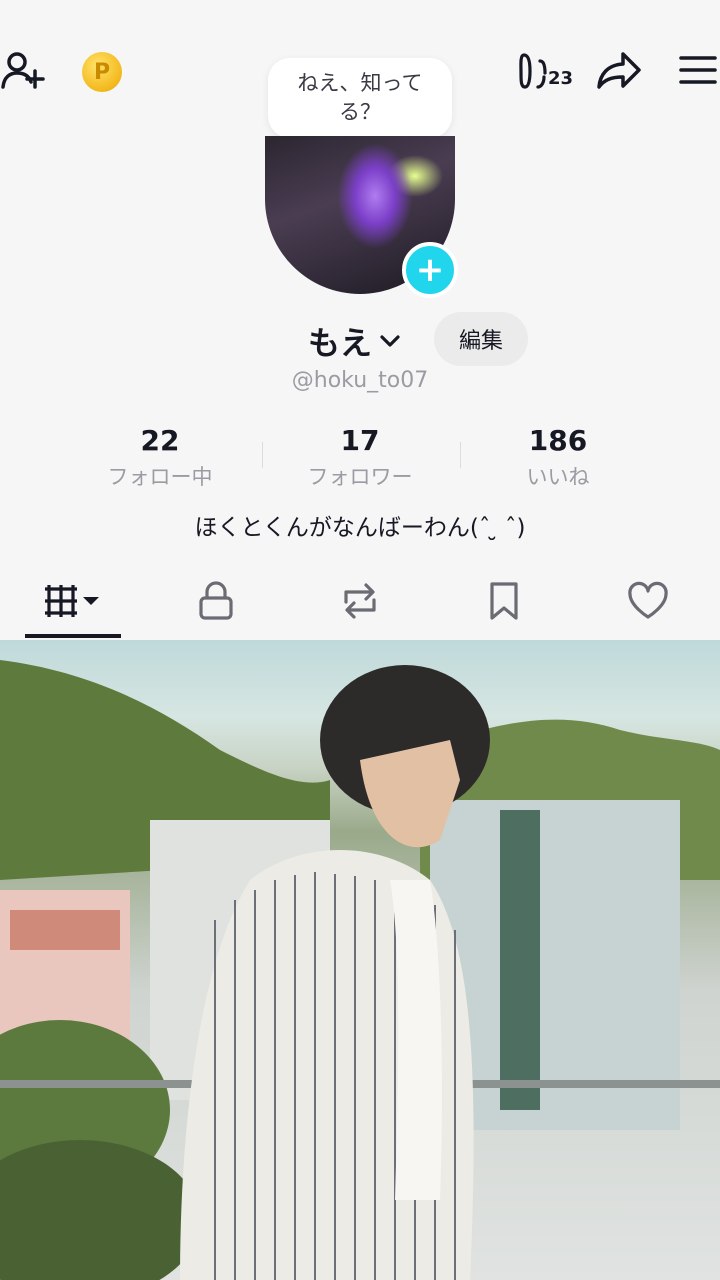  What do you see at coordinates (340, 343) in the screenshot?
I see `profile-name-text: もえ` at bounding box center [340, 343].